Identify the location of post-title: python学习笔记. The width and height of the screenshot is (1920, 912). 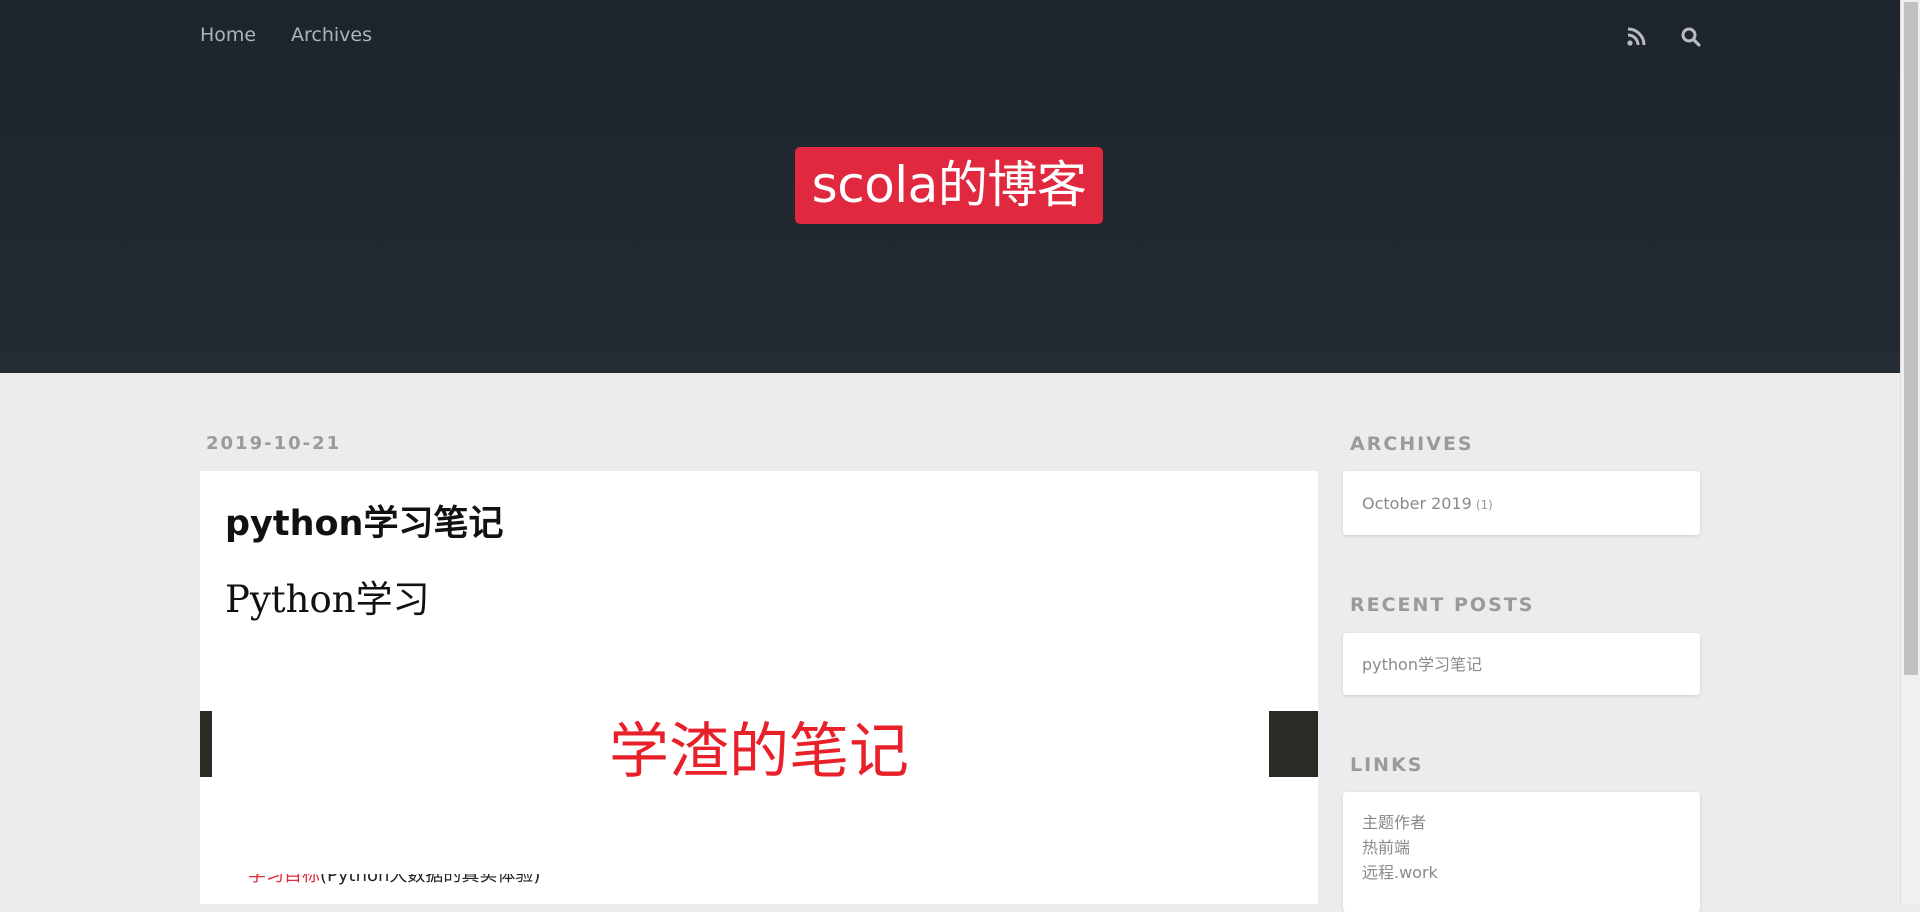
(364, 520).